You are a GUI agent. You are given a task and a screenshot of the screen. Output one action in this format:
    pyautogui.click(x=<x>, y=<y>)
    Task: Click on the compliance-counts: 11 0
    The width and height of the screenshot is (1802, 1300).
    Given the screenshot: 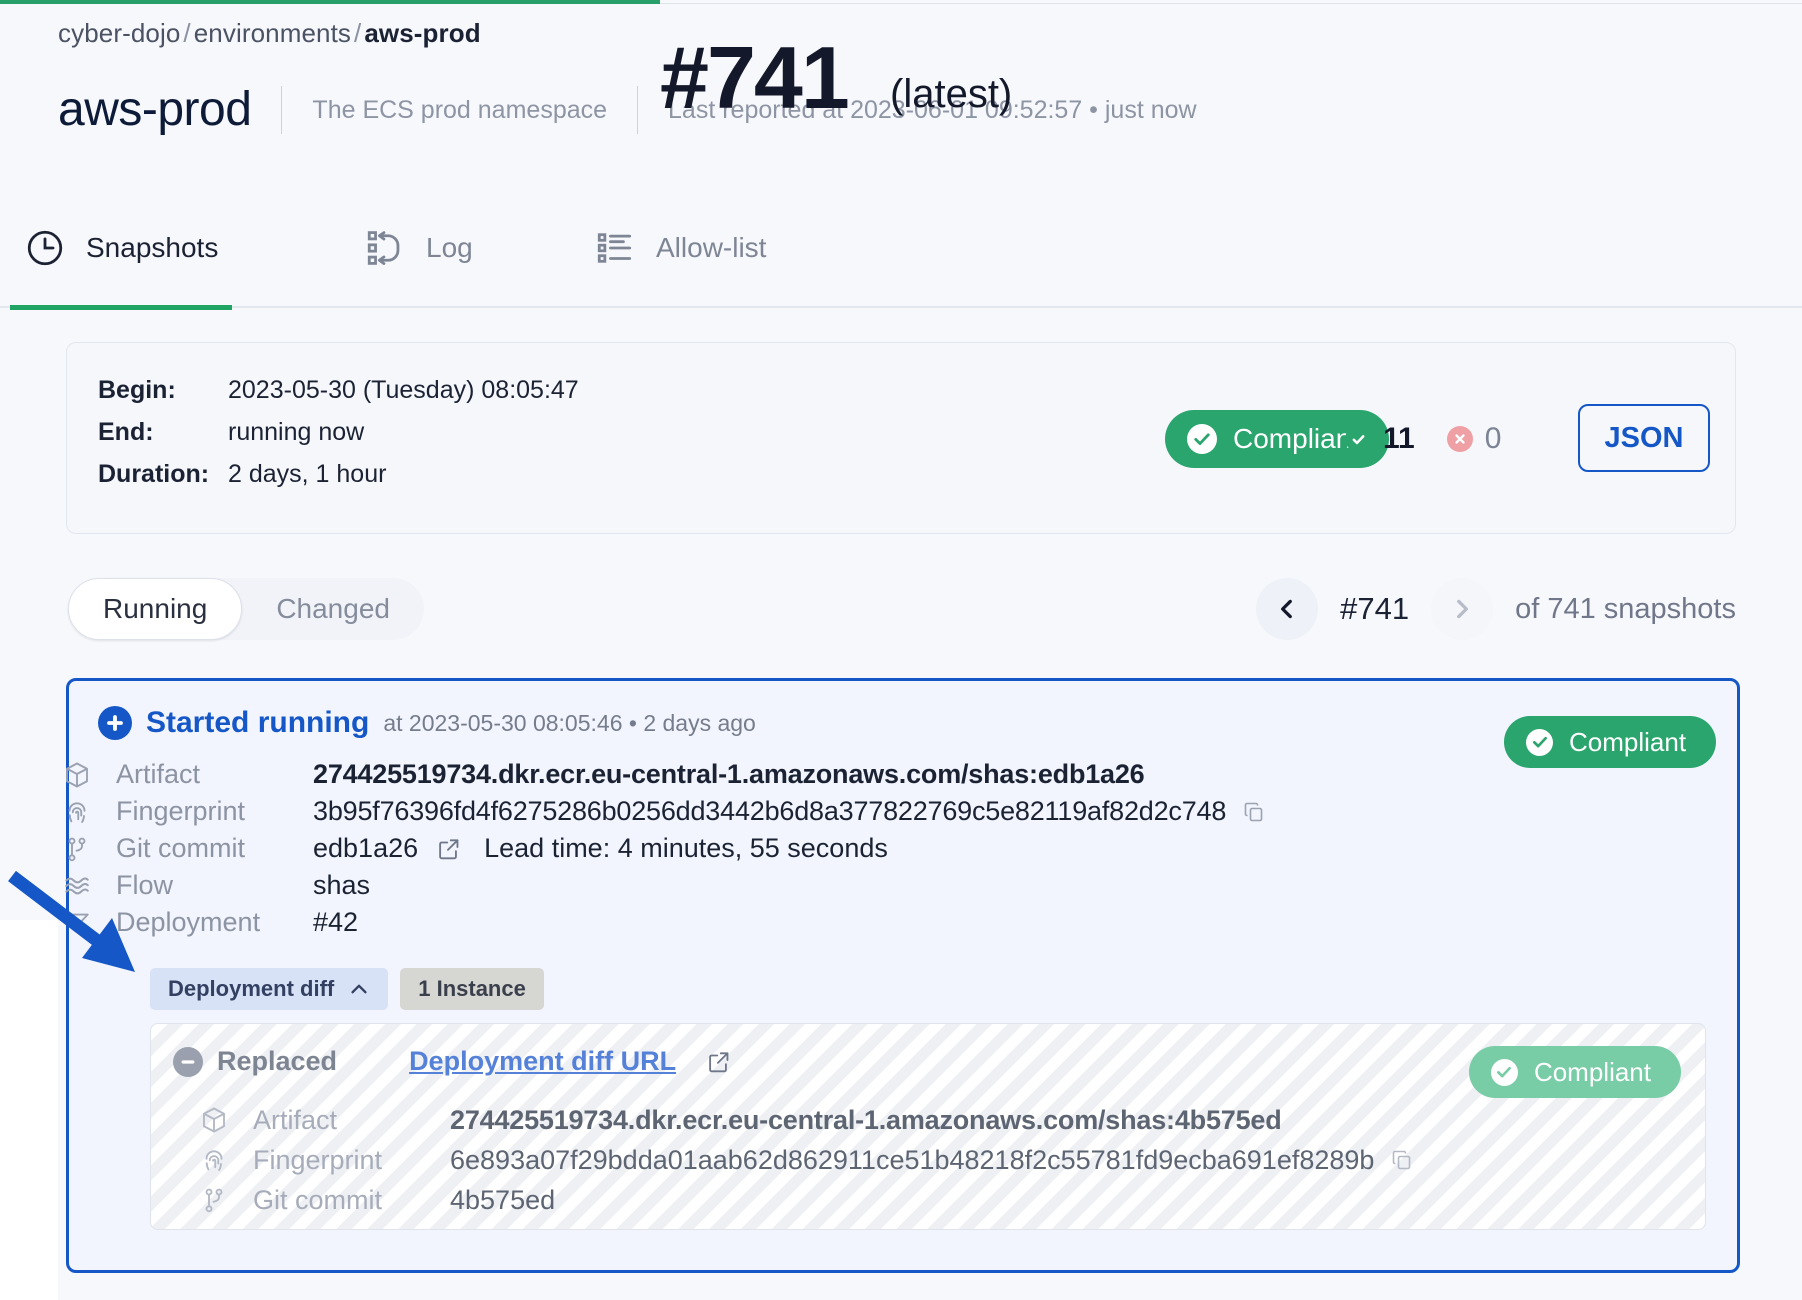 What is the action you would take?
    pyautogui.click(x=1423, y=439)
    